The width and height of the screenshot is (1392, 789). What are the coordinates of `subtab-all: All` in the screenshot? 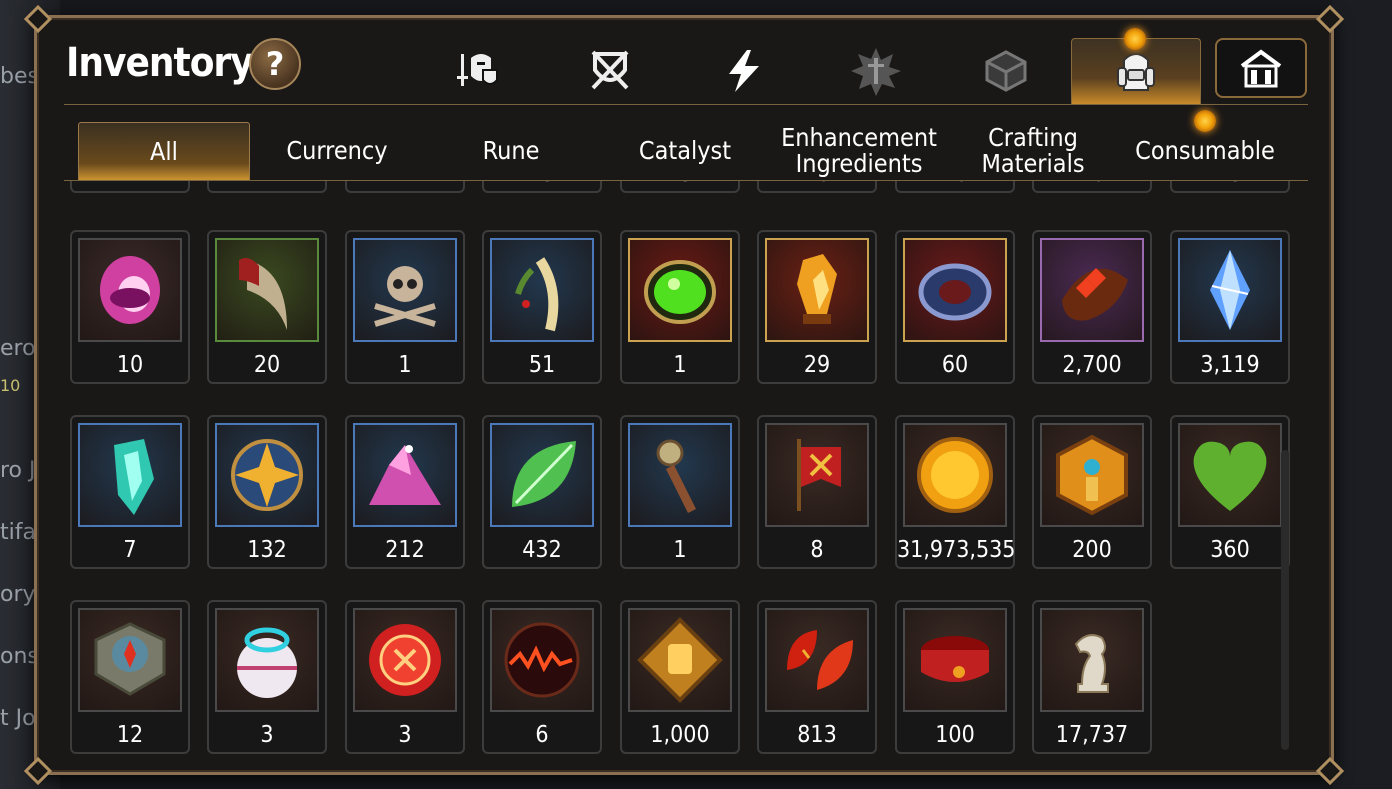 It's located at (164, 151).